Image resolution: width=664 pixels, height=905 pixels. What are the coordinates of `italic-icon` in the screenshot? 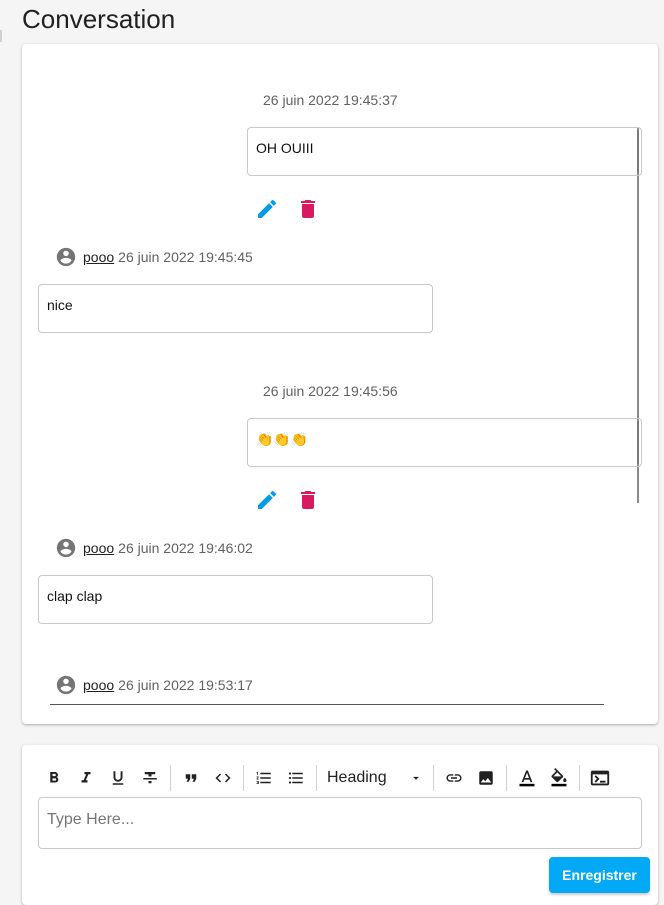 It's located at (86, 777).